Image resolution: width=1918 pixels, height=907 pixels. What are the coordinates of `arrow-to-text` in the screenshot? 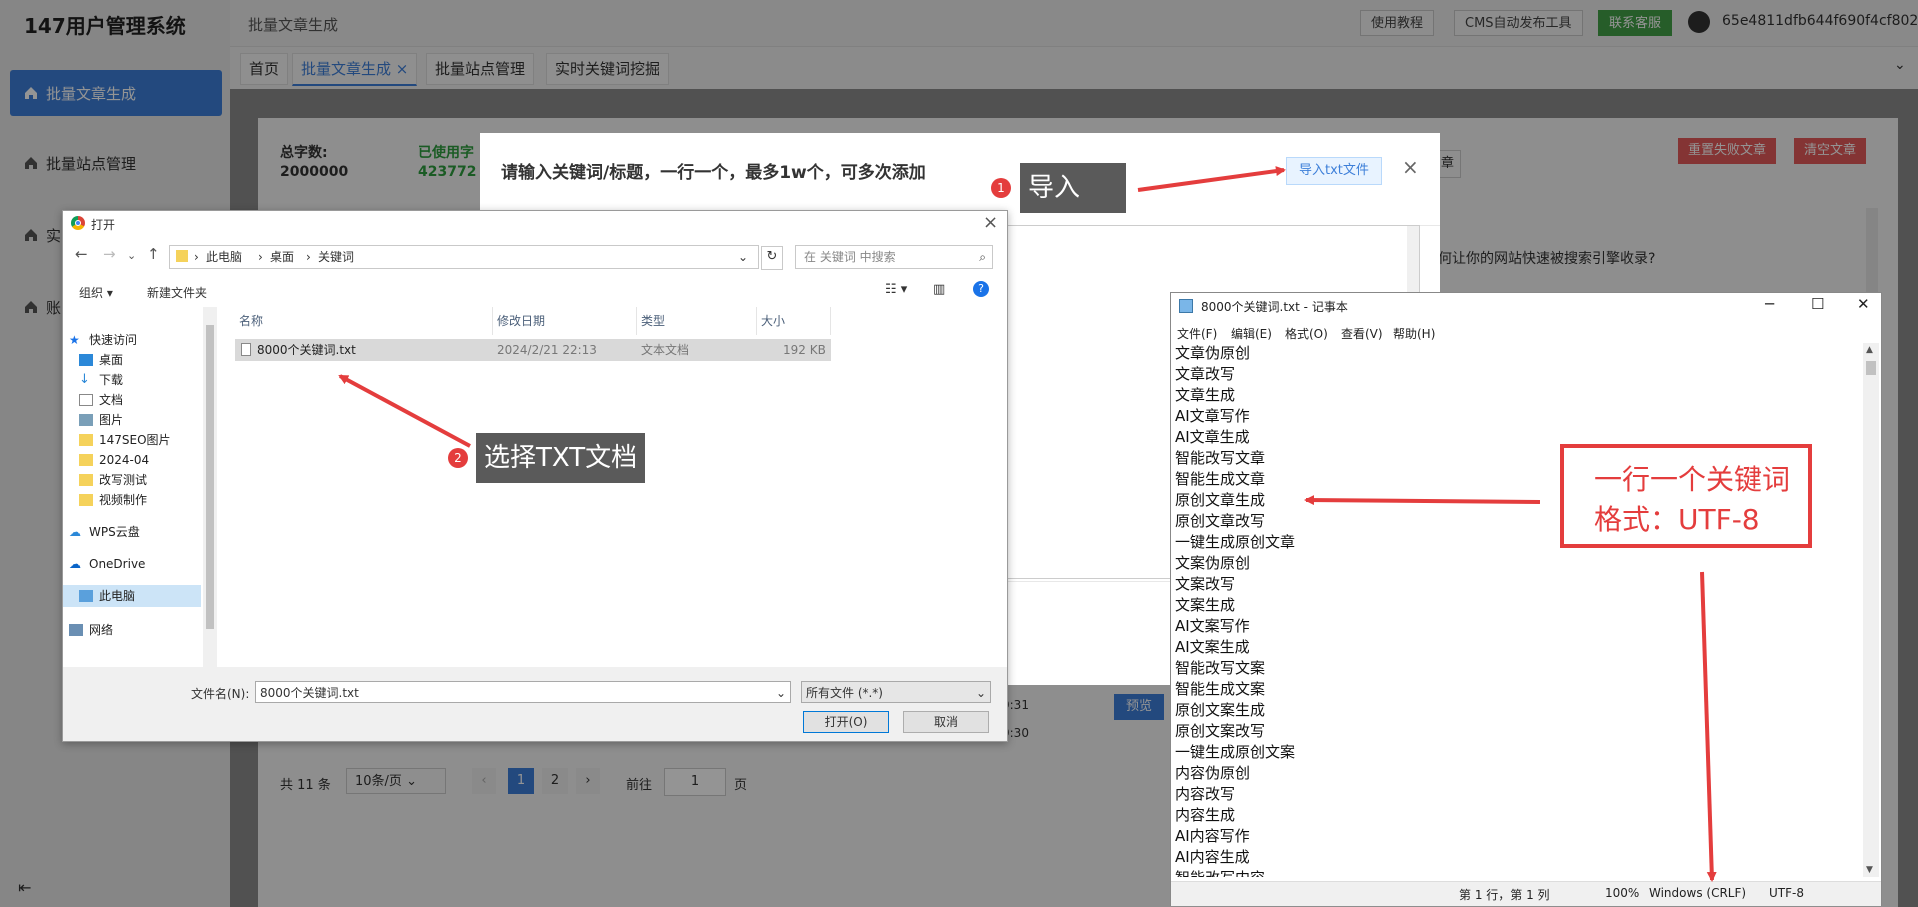 It's located at (1422, 500).